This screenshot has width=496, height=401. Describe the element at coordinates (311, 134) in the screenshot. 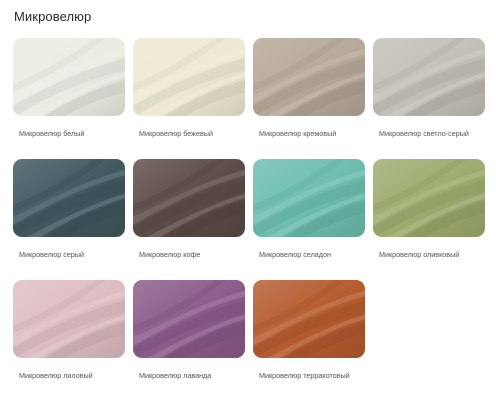

I see `swatch-label: Микровелюр кремовый` at that location.